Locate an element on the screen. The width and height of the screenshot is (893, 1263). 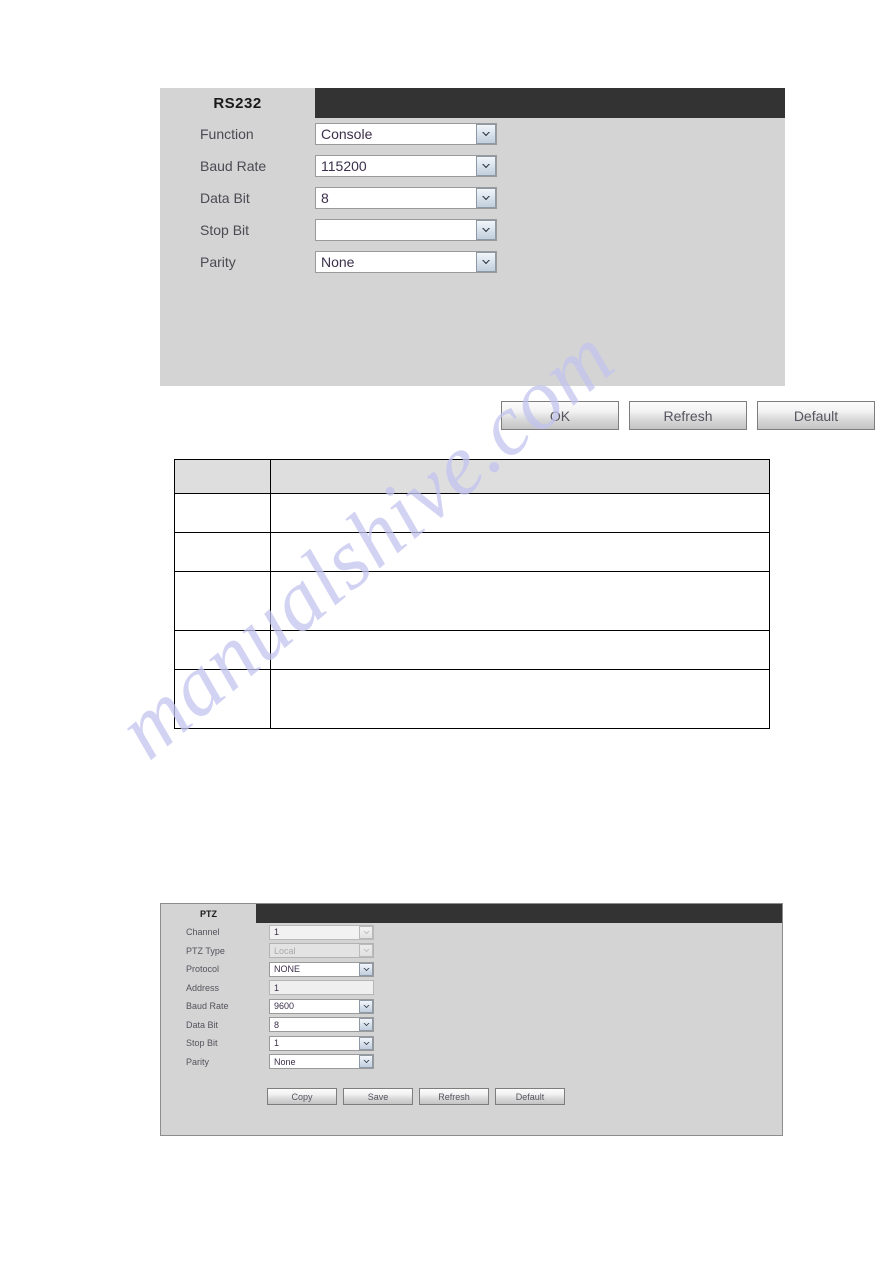
form-row-protocol: Protocol NONE is located at coordinates (471, 969).